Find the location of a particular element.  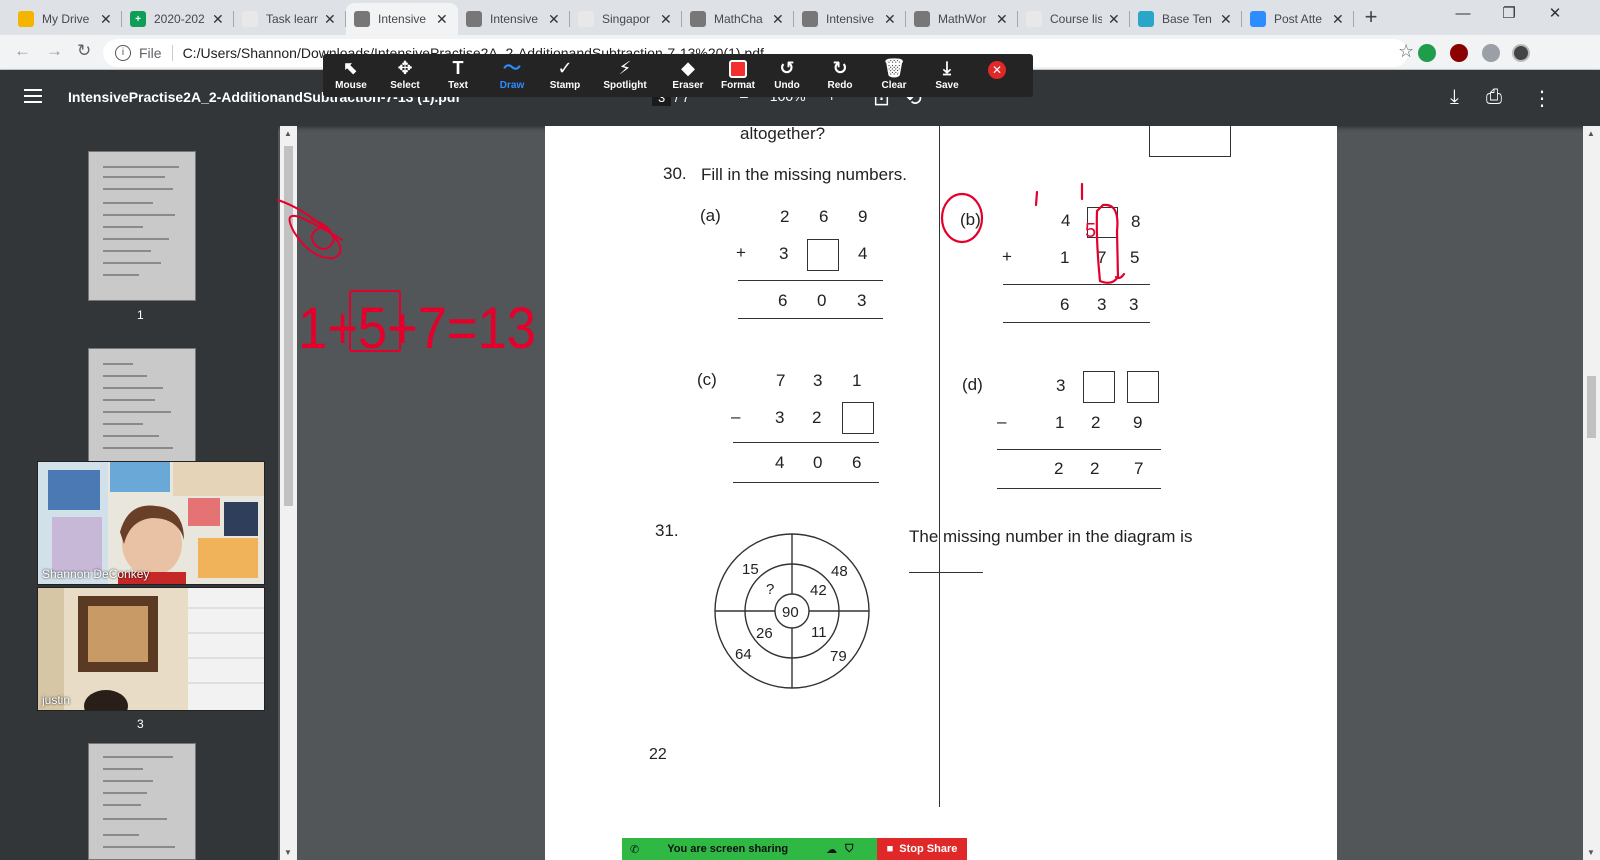

b-handwritten-answer: 5 is located at coordinates (1090, 231).